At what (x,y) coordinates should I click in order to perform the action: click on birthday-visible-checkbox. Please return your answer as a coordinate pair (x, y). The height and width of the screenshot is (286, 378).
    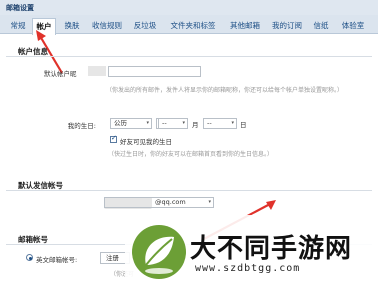
    Looking at the image, I should click on (113, 138).